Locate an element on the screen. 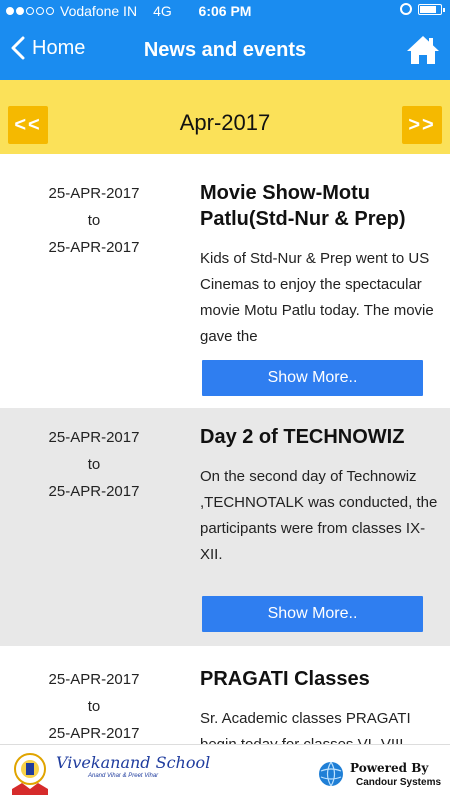 This screenshot has height=800, width=450. status-time: 6:06 PM is located at coordinates (225, 11).